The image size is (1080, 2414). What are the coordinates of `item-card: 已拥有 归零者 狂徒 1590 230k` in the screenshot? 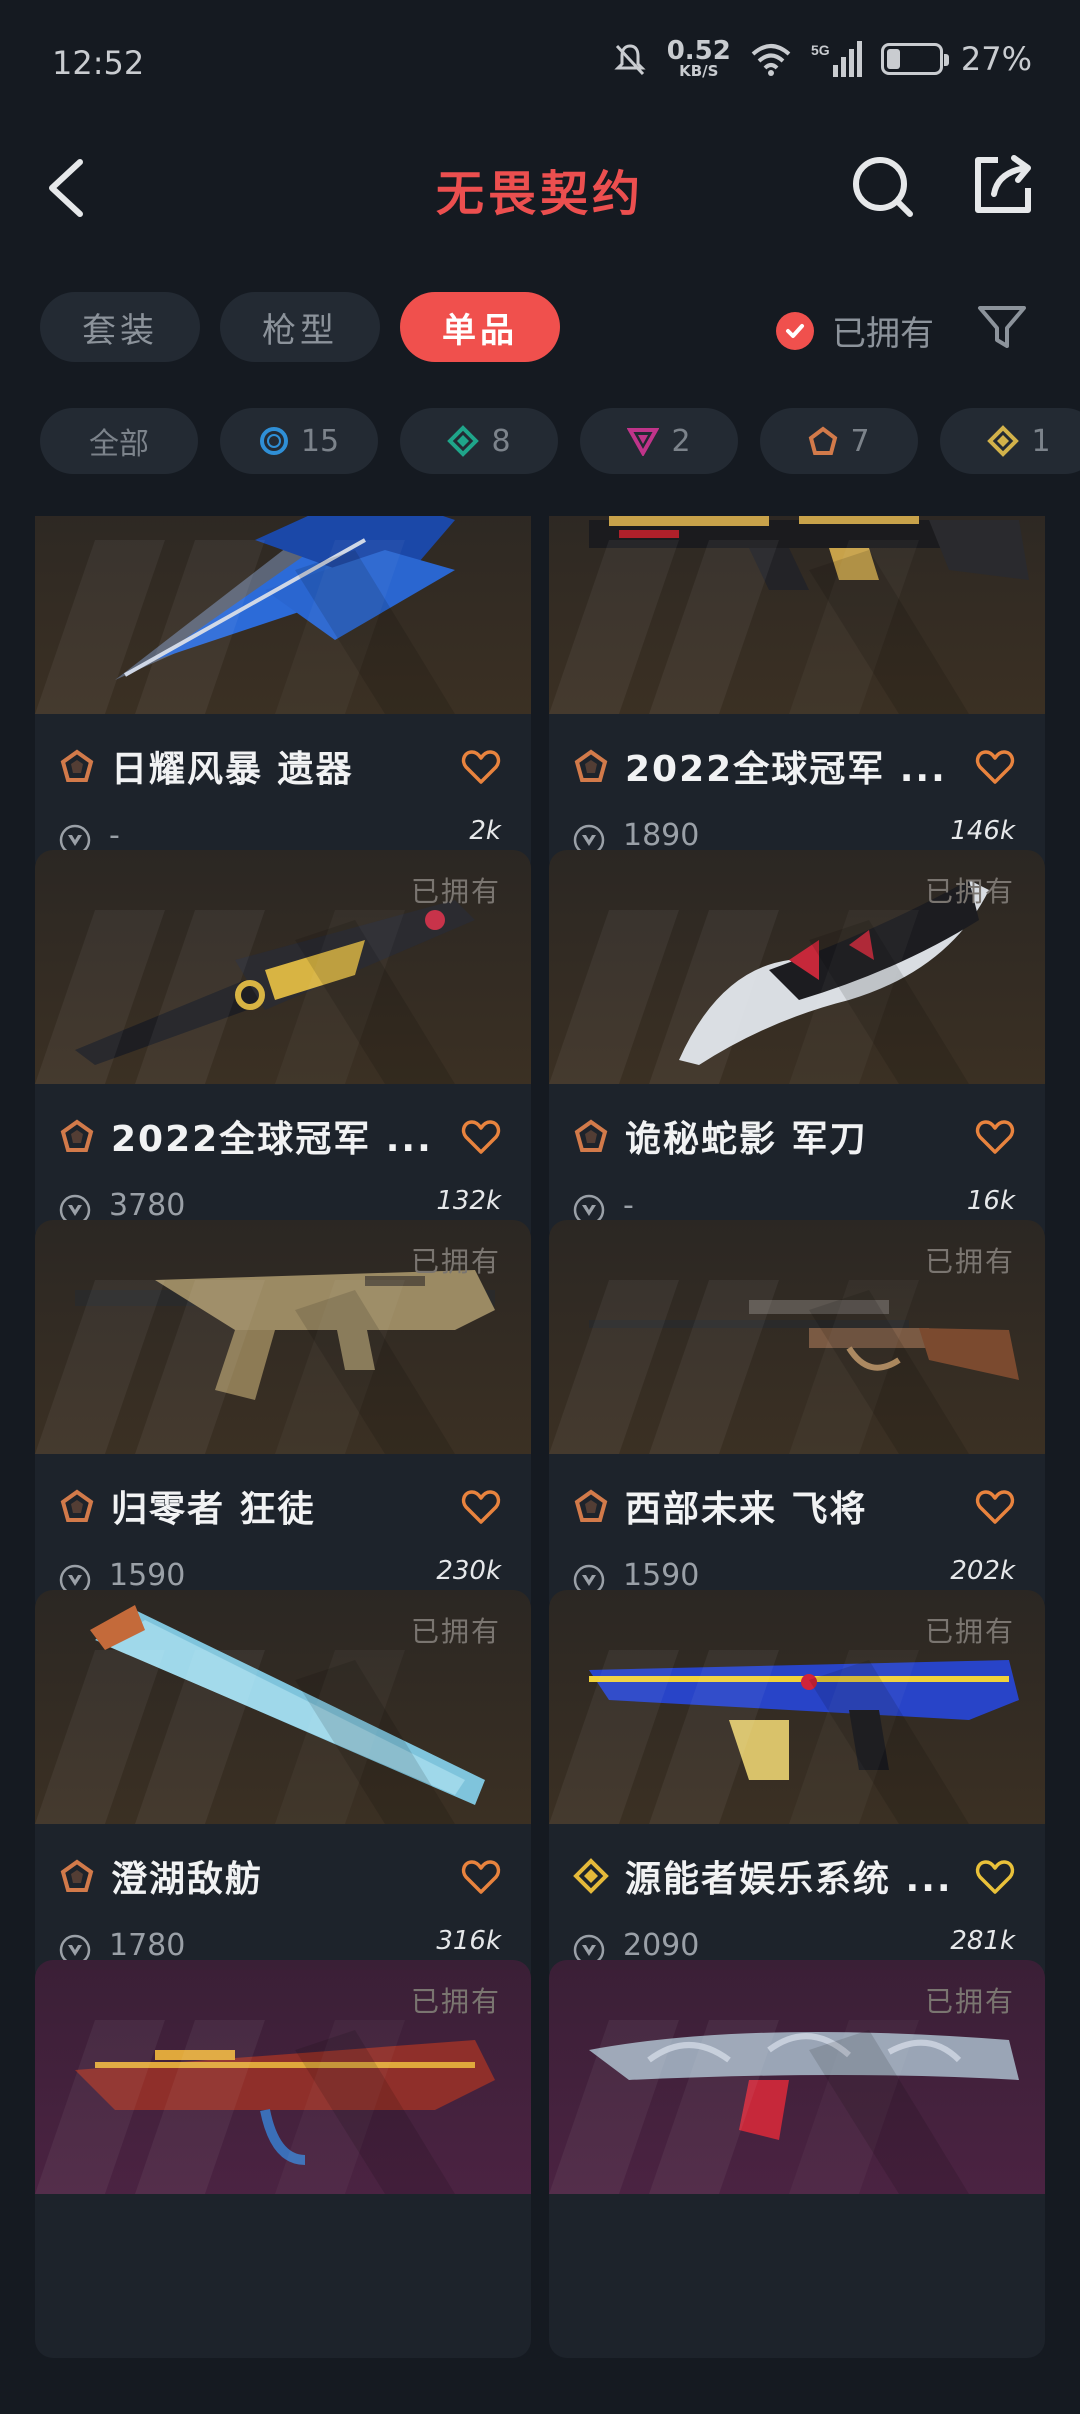 It's located at (283, 1419).